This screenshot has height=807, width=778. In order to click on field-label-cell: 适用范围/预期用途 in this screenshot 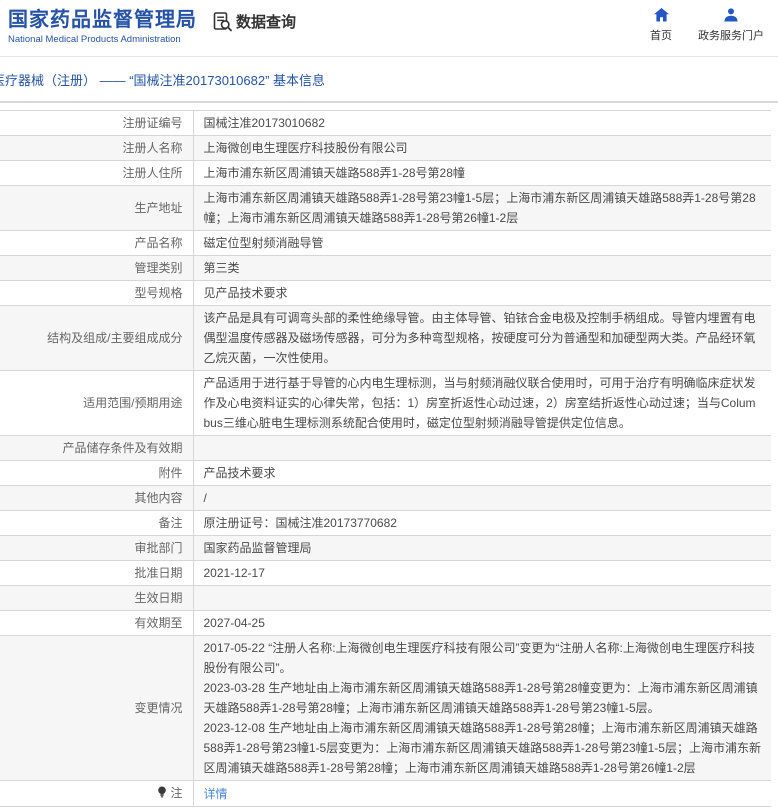, I will do `click(97, 403)`.